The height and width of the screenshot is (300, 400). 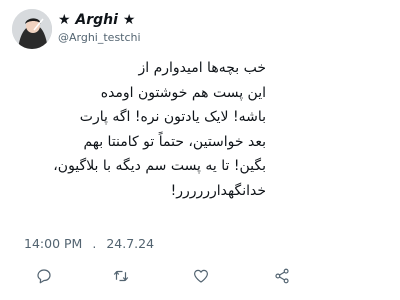 What do you see at coordinates (183, 92) in the screenshot?
I see `tweet-line: این پست هم خوشتون اومده` at bounding box center [183, 92].